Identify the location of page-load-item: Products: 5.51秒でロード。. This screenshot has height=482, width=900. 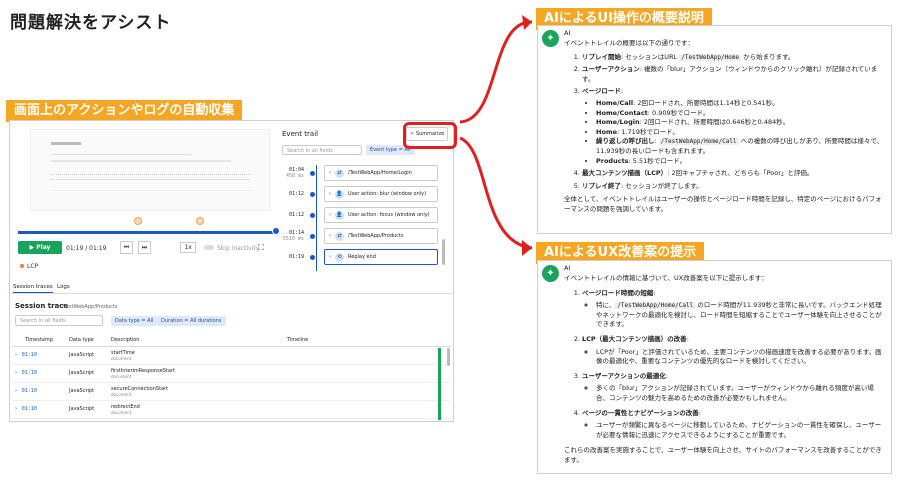
(741, 162).